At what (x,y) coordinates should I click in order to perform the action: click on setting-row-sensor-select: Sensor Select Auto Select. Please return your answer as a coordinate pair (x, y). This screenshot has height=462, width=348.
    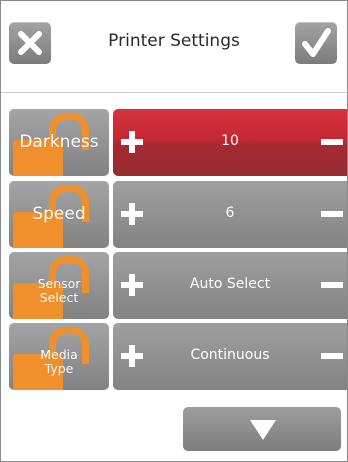
    Looking at the image, I should click on (178, 285).